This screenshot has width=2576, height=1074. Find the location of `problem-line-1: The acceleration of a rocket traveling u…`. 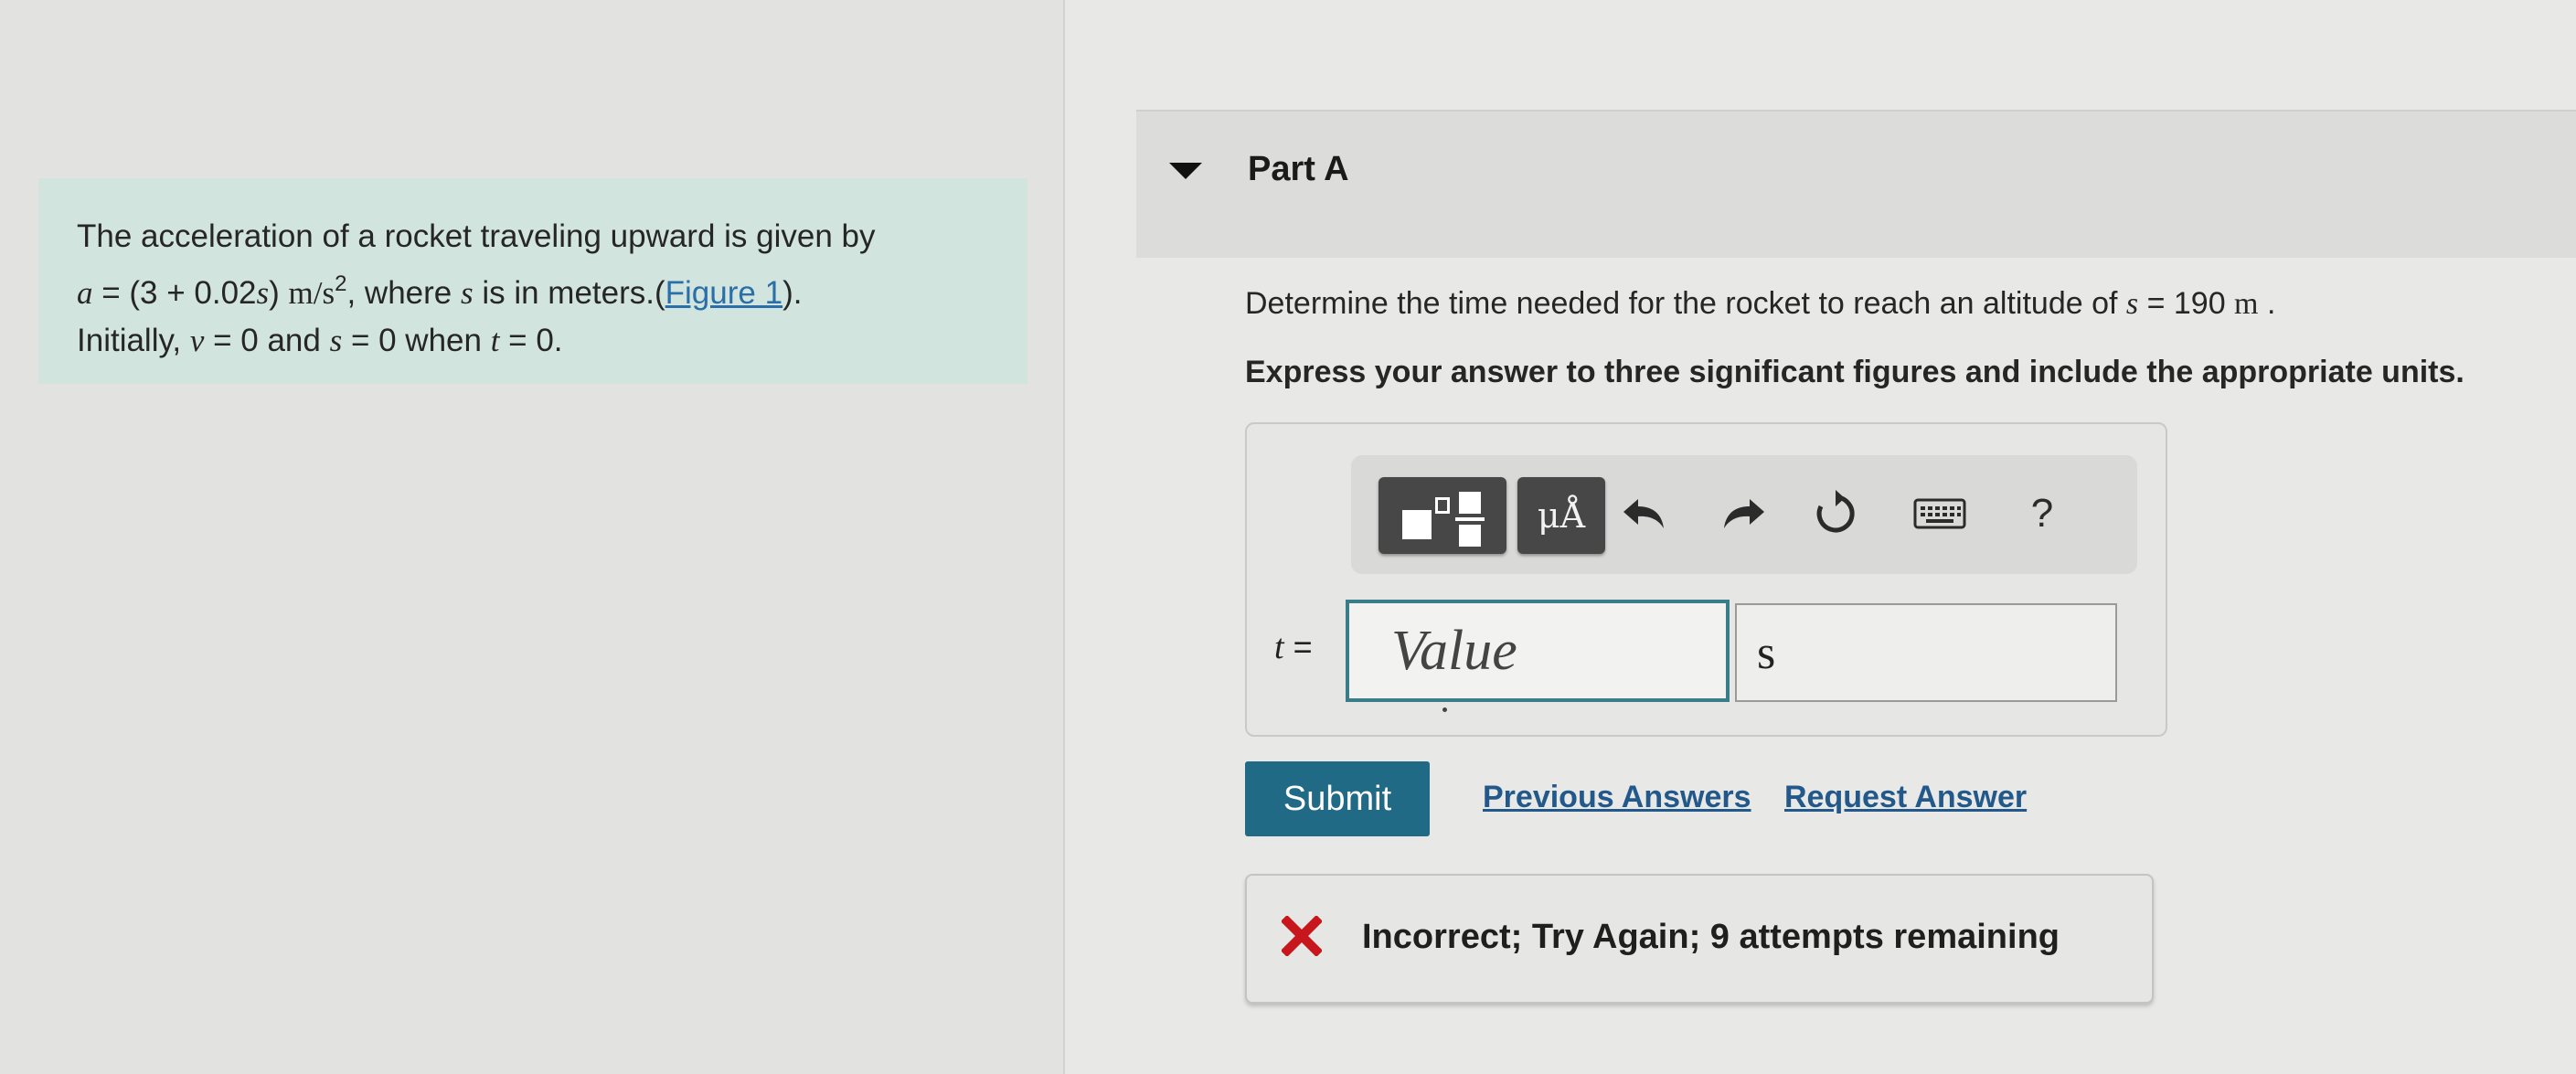

problem-line-1: The acceleration of a rocket traveling u… is located at coordinates (476, 236).